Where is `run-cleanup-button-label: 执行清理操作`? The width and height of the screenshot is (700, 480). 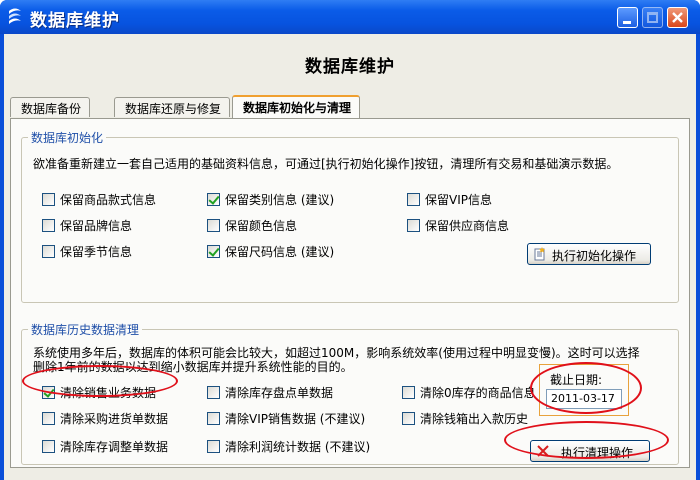
run-cleanup-button-label: 执行清理操作 is located at coordinates (597, 453).